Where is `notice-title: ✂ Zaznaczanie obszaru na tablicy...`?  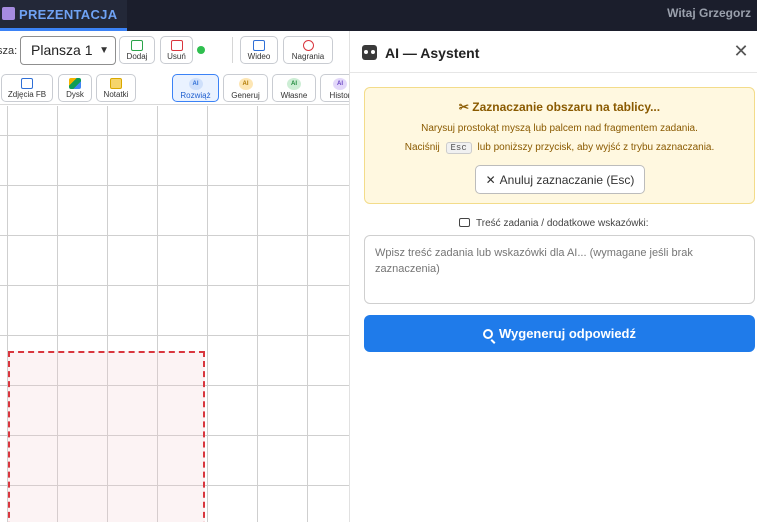 notice-title: ✂ Zaznaczanie obszaru na tablicy... is located at coordinates (559, 107).